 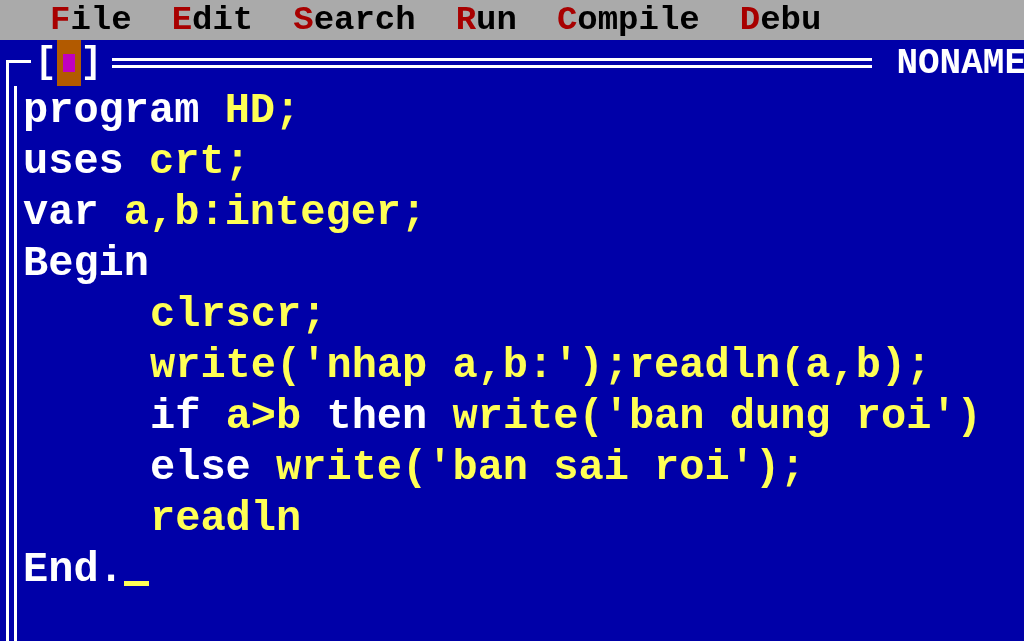 I want to click on frame-corner, so click(x=18, y=74).